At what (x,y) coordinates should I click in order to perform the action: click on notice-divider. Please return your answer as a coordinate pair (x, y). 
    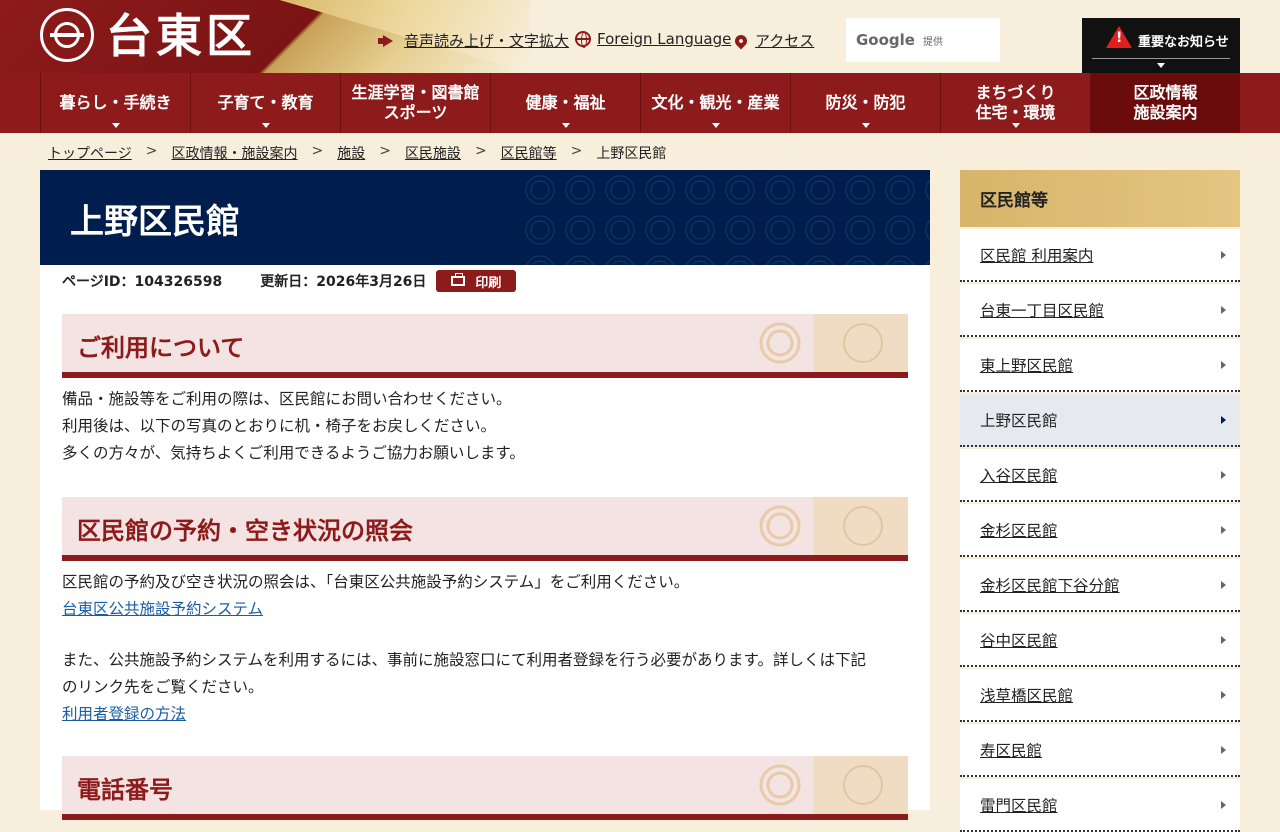
    Looking at the image, I should click on (1161, 58).